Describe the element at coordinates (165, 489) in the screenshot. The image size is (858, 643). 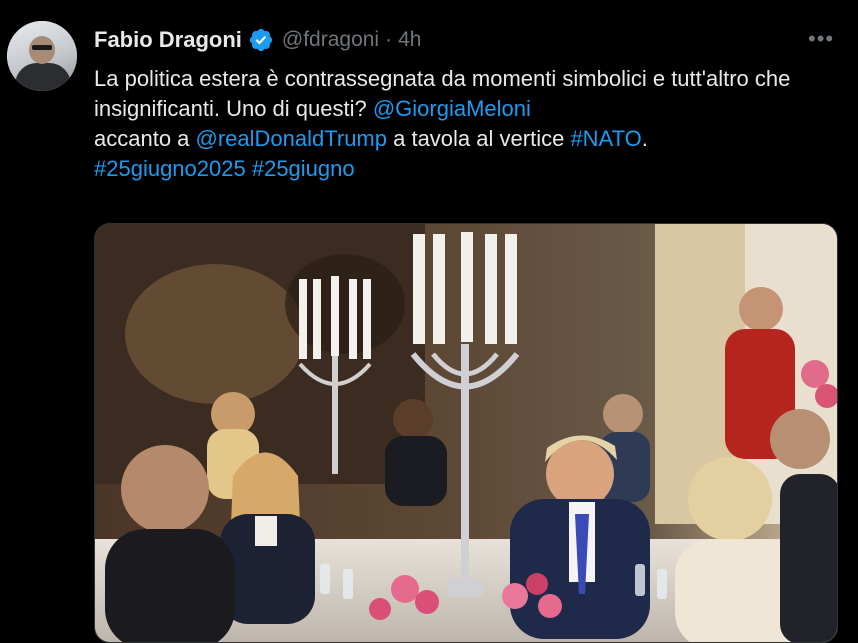
I see `foreground-guest-head` at that location.